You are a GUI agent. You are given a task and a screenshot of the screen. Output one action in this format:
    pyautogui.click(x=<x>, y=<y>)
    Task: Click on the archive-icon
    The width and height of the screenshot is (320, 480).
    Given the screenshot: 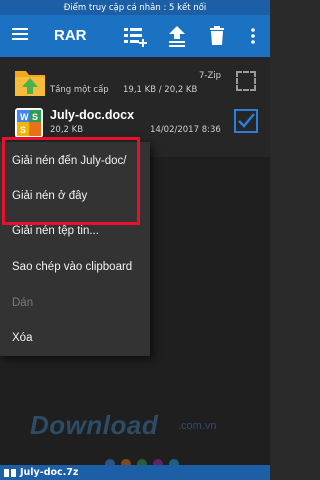 What is the action you would take?
    pyautogui.click(x=10, y=472)
    